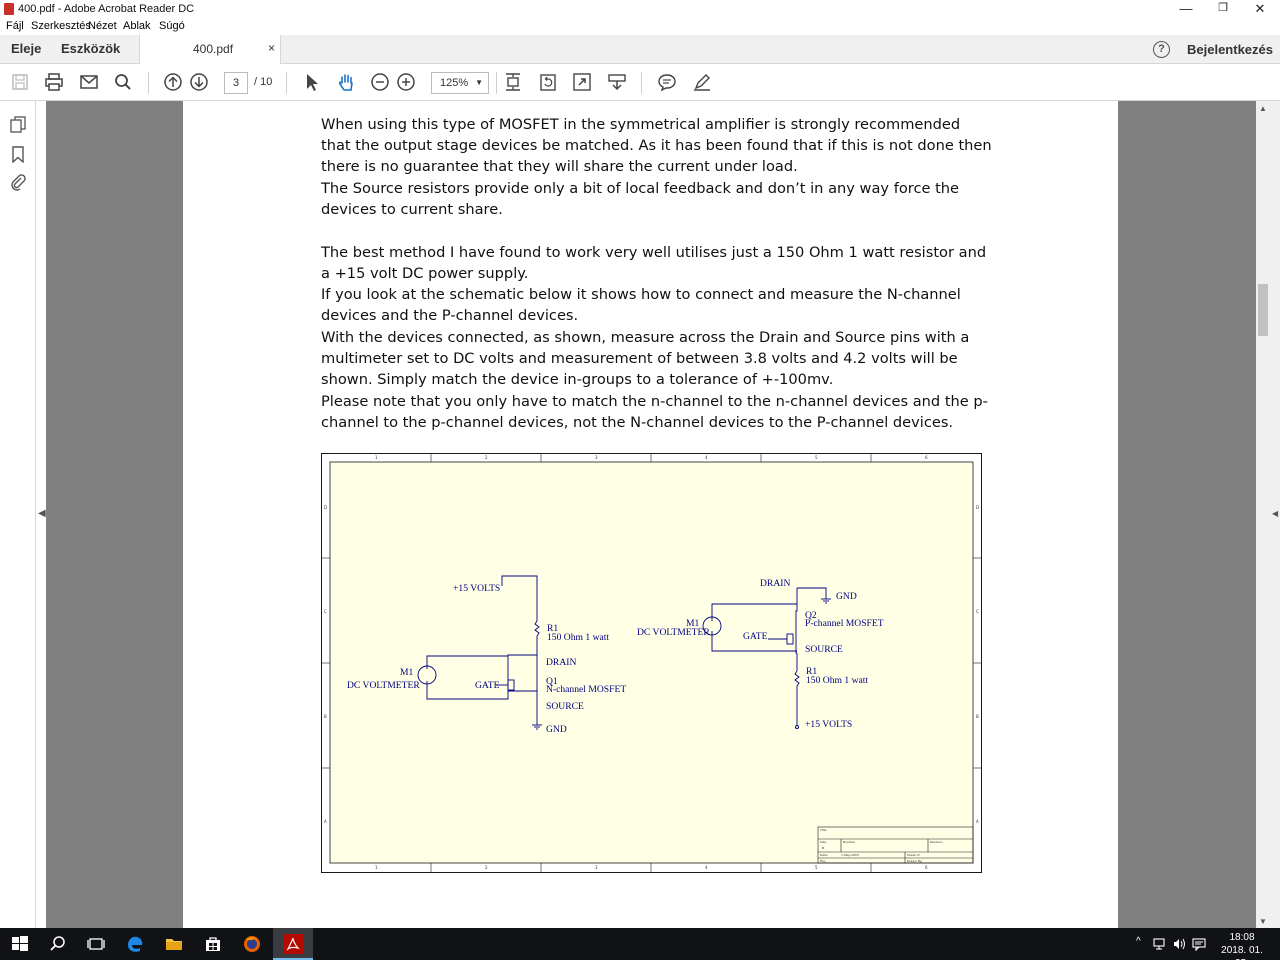 The width and height of the screenshot is (1280, 960). Describe the element at coordinates (18, 154) in the screenshot. I see `bookmark-icon` at that location.